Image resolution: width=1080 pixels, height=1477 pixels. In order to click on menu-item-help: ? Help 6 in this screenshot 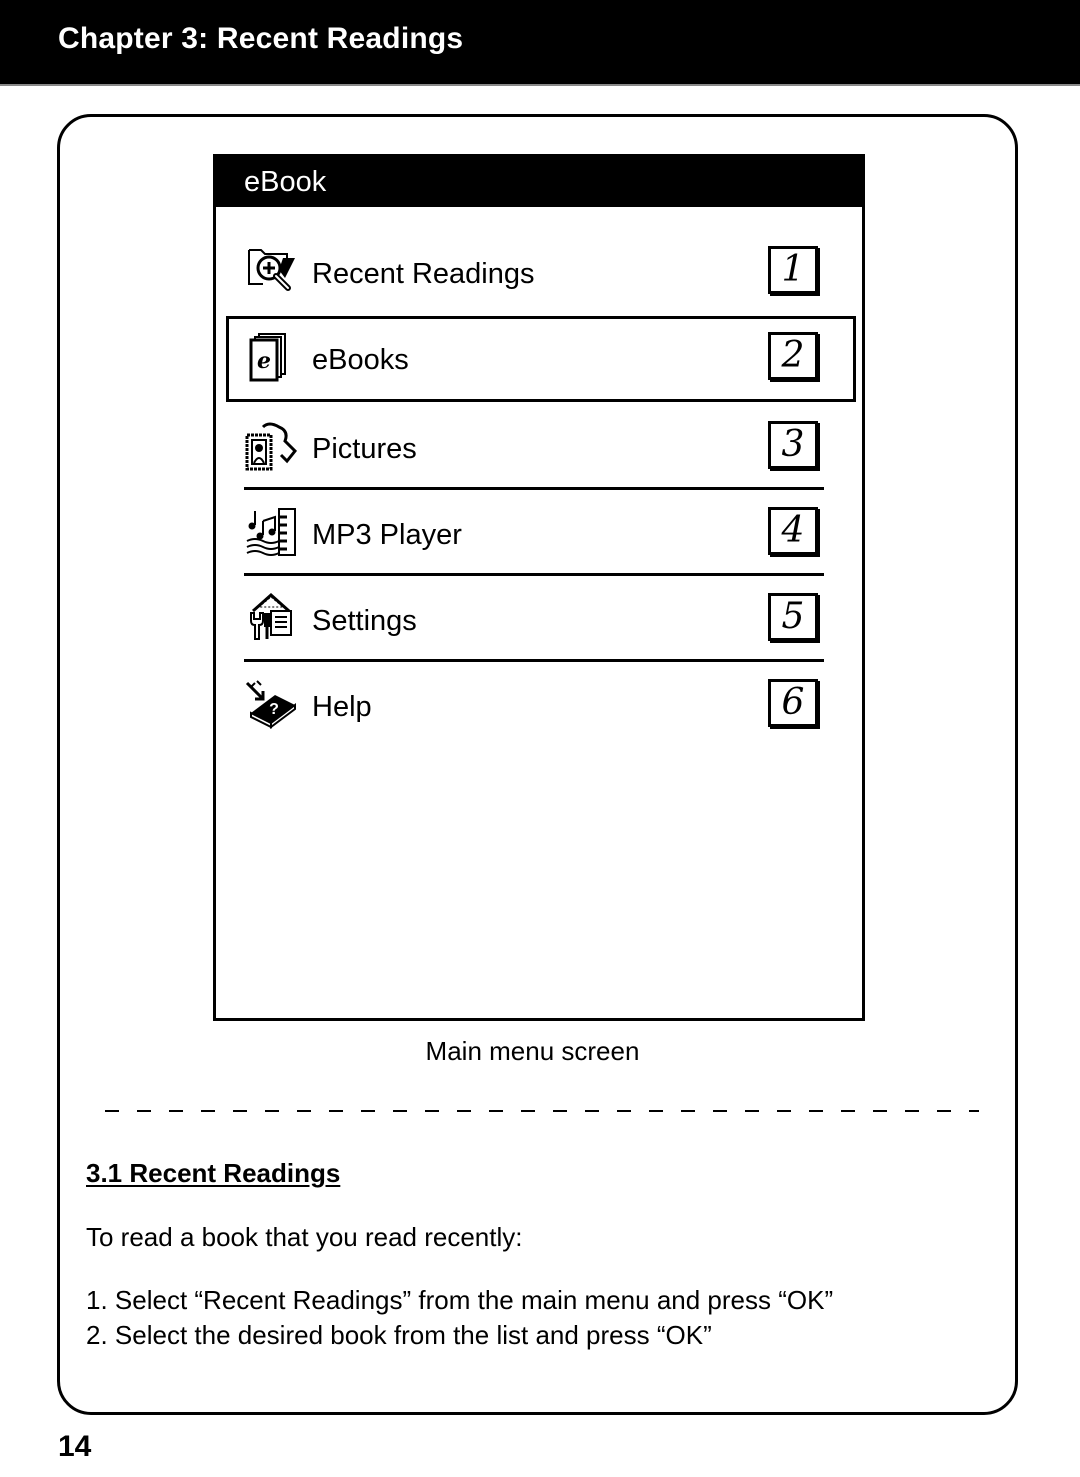, I will do `click(541, 706)`.